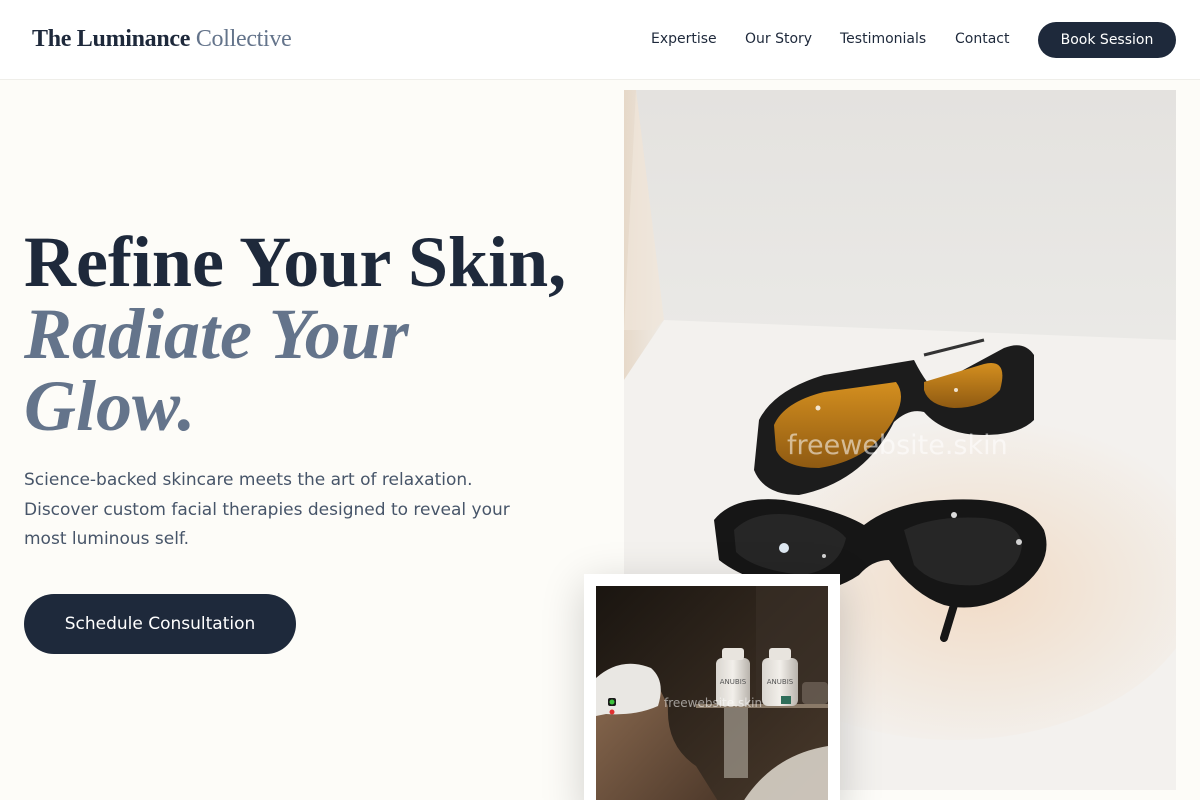  What do you see at coordinates (733, 682) in the screenshot?
I see `bottle-label-1: ANUBIS` at bounding box center [733, 682].